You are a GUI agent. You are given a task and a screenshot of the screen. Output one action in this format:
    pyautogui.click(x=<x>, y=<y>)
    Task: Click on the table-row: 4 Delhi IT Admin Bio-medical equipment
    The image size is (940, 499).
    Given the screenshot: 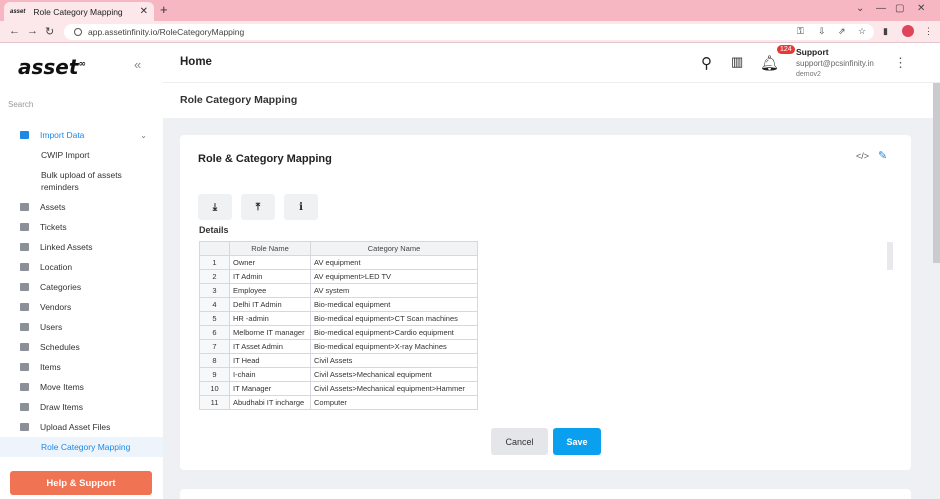 What is the action you would take?
    pyautogui.click(x=338, y=304)
    